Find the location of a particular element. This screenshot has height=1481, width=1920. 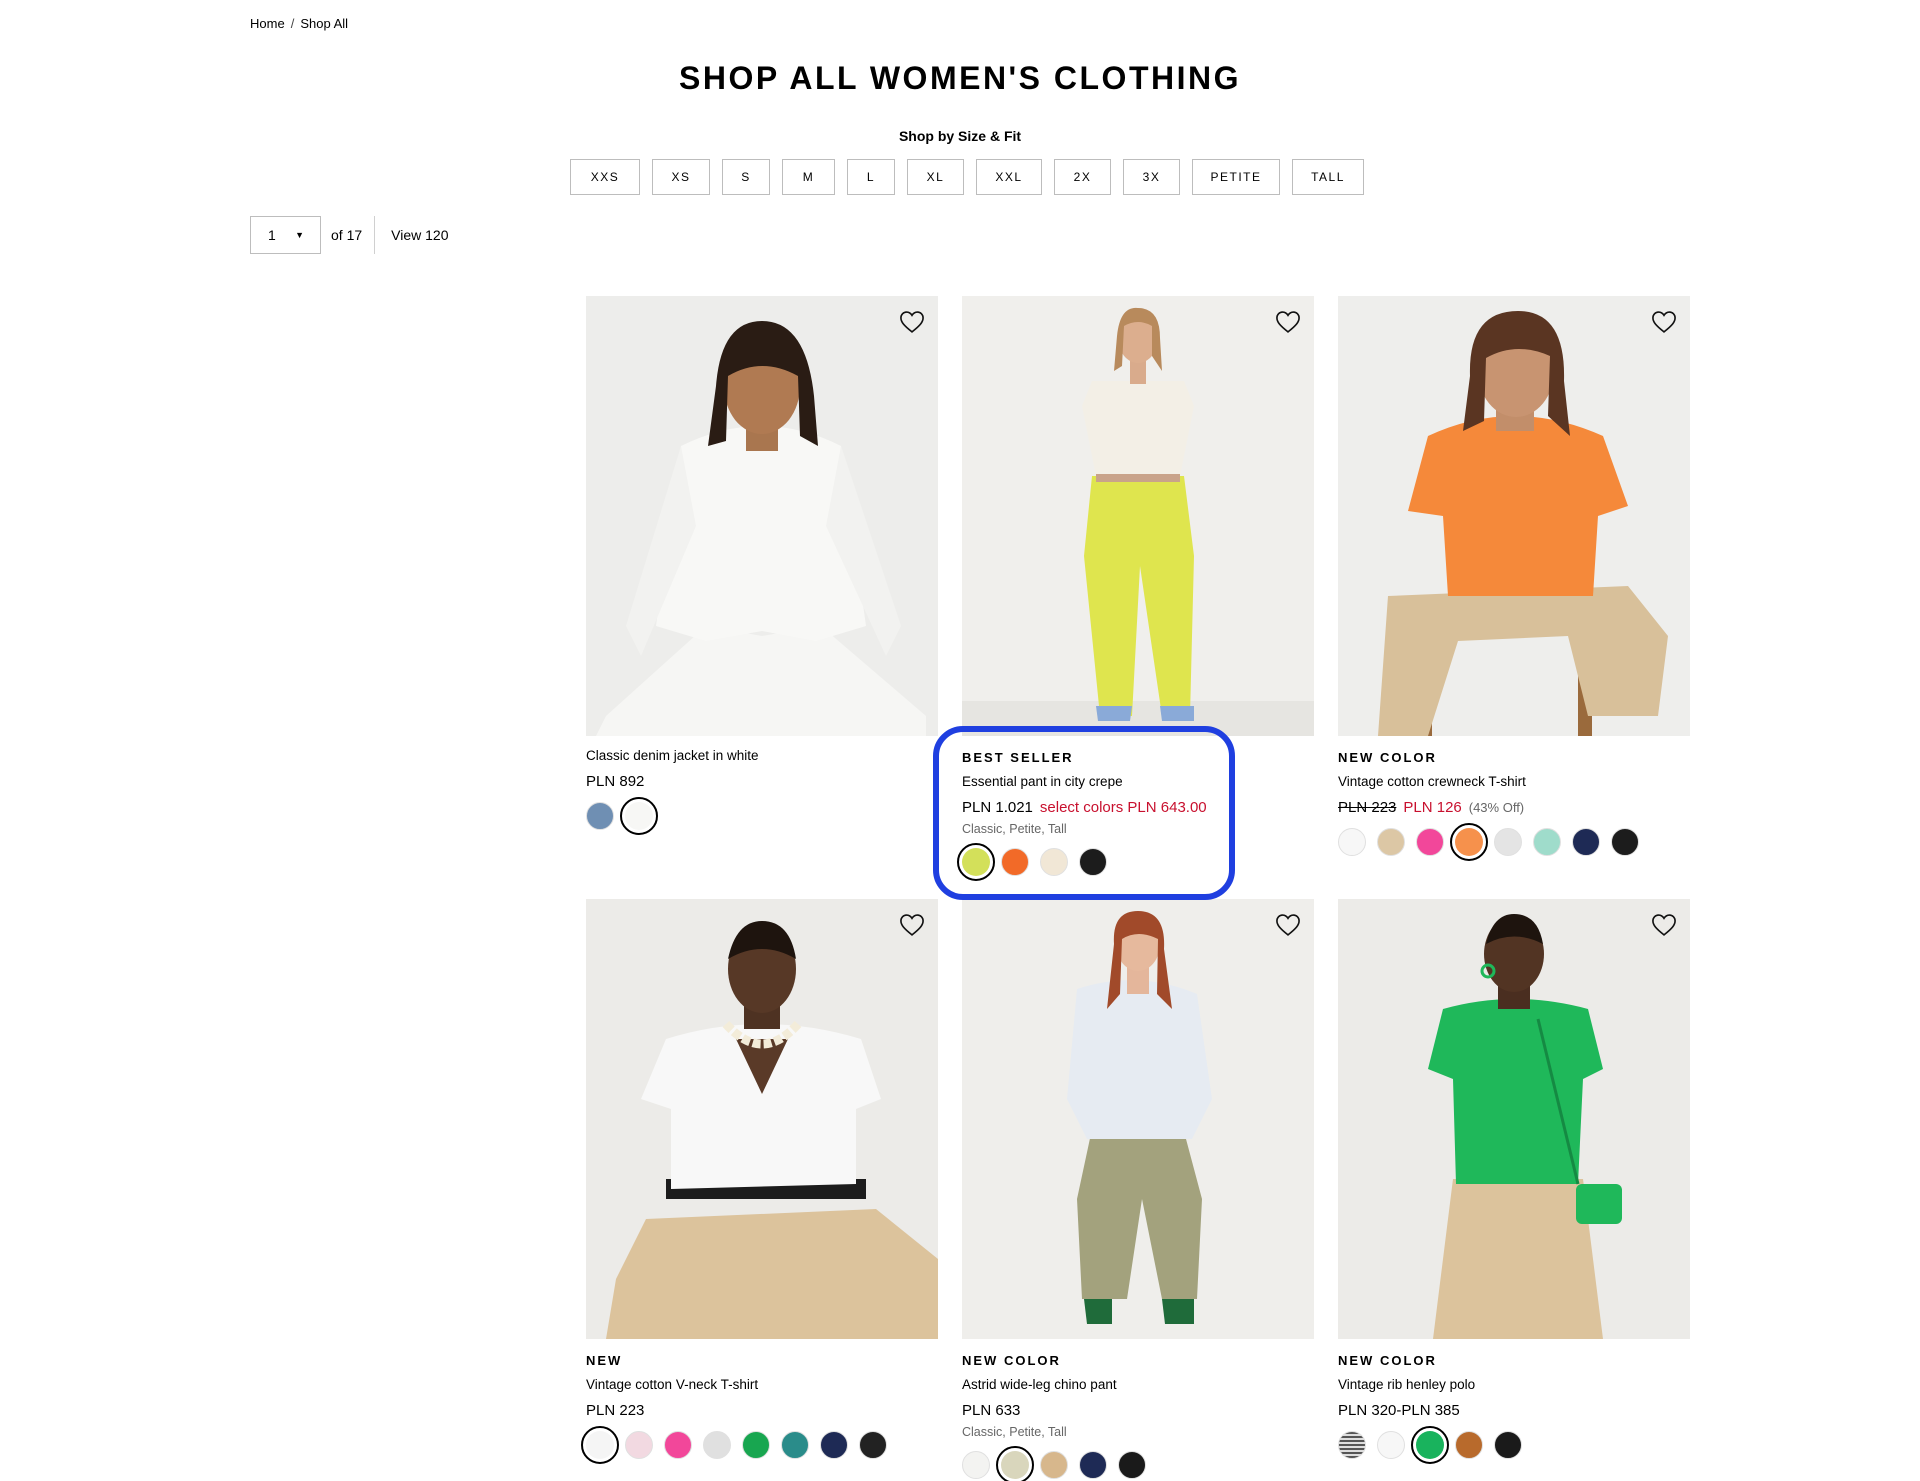

swatch-light-pink is located at coordinates (639, 1445).